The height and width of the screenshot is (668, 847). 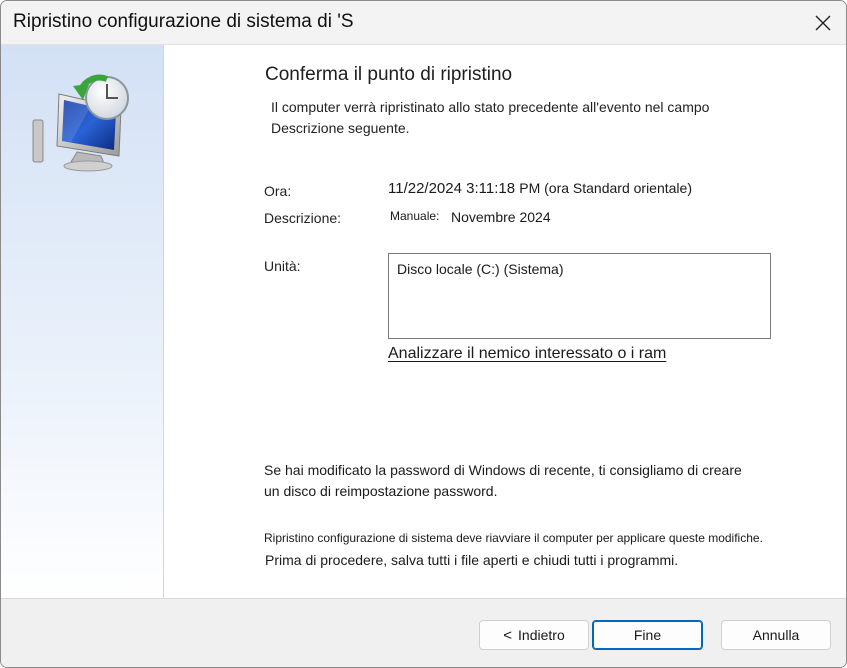 I want to click on time-label: Ora:, so click(x=278, y=191).